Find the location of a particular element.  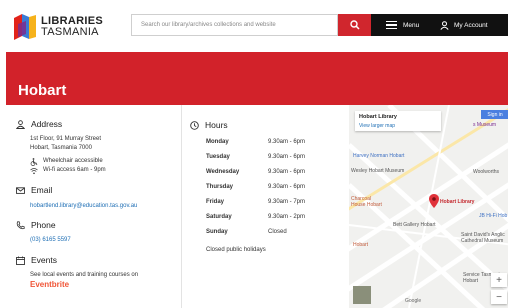

map-sign-in-label: Sign in is located at coordinates (495, 114).